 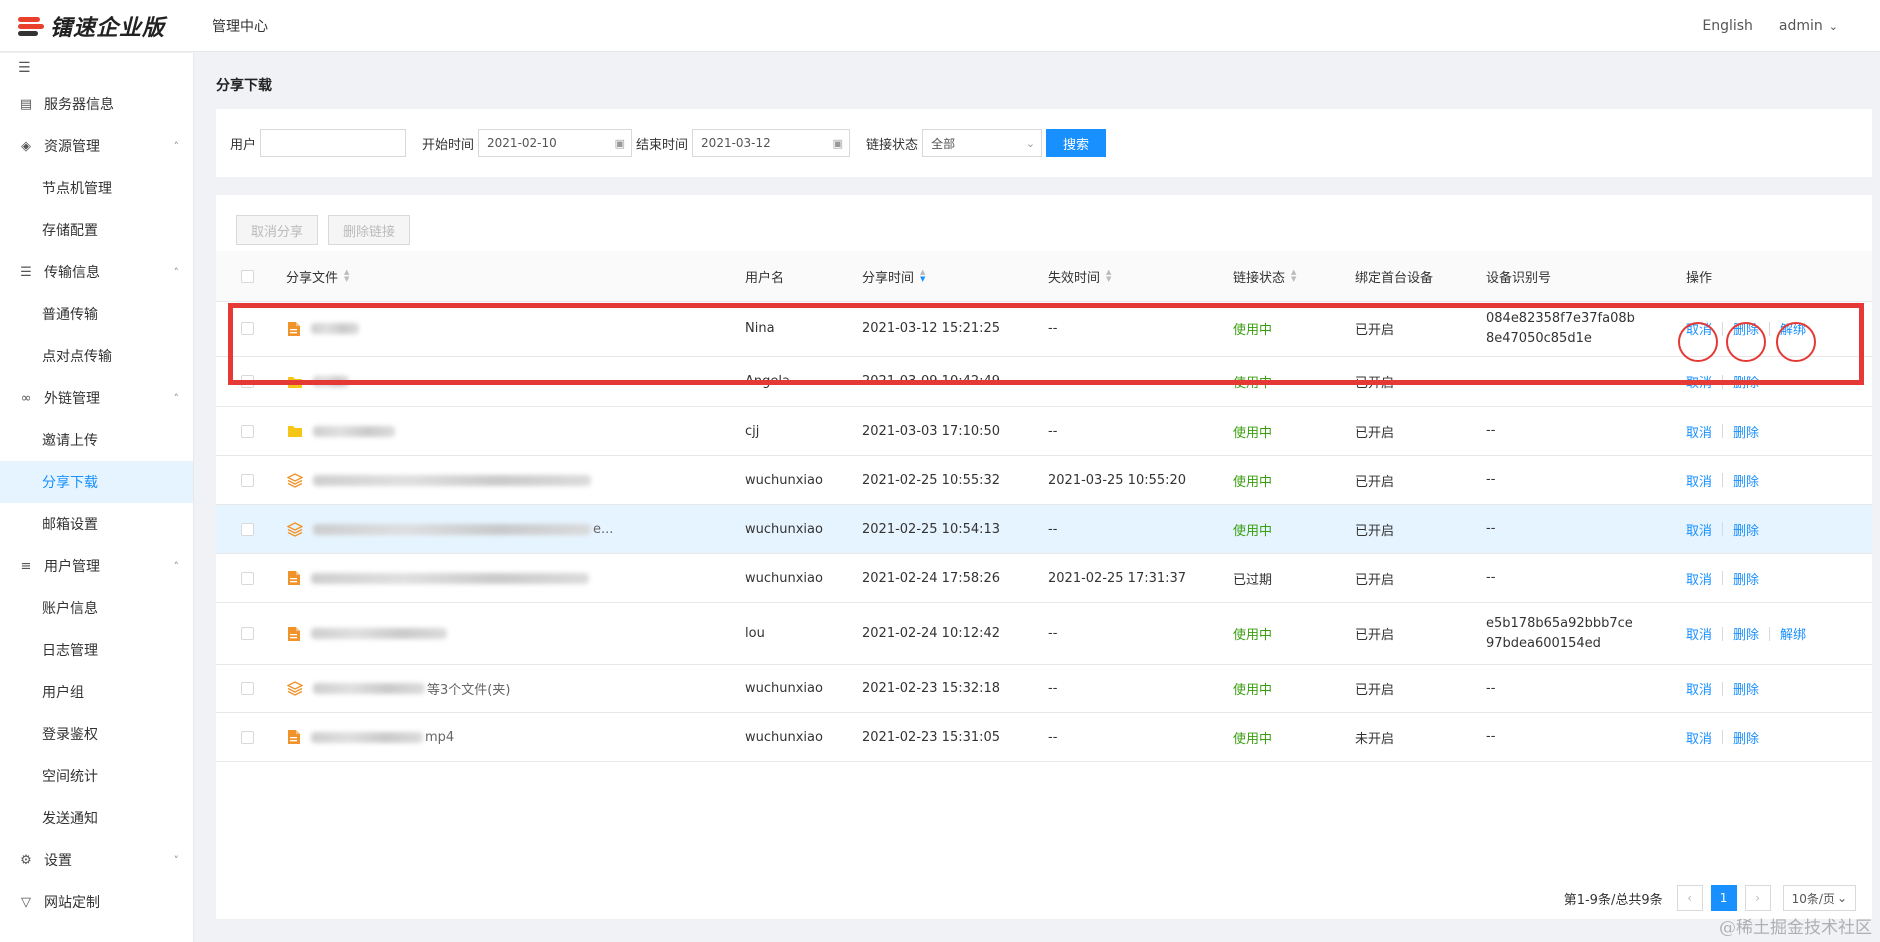 What do you see at coordinates (96, 608) in the screenshot?
I see `sidebar-subitem: 账户信息` at bounding box center [96, 608].